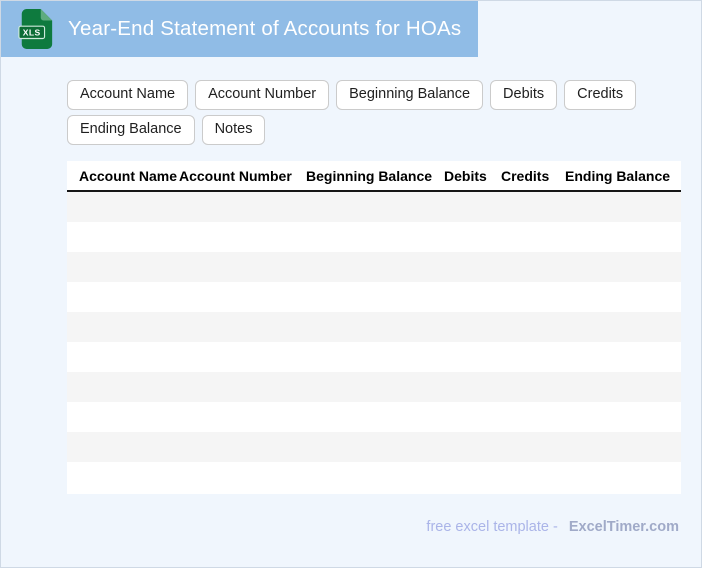 The image size is (702, 568). I want to click on chip-debits: Debits, so click(524, 95).